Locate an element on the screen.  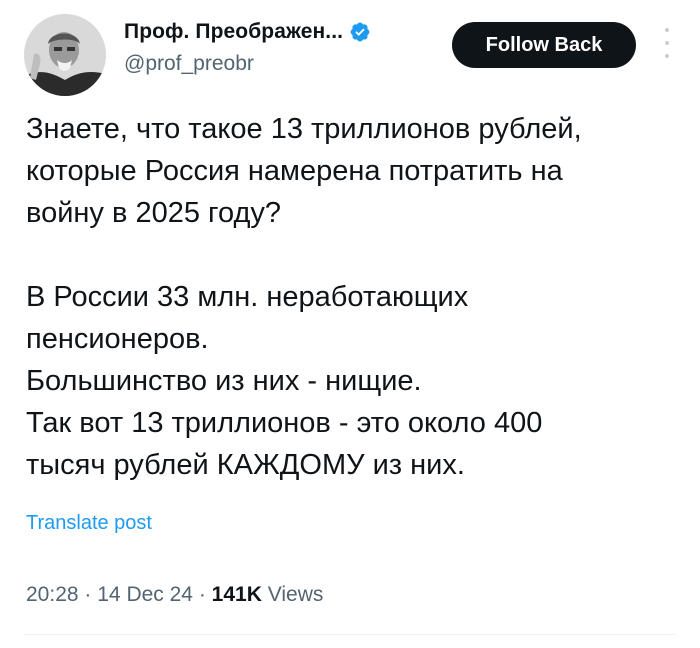
verified-badge-icon is located at coordinates (360, 32).